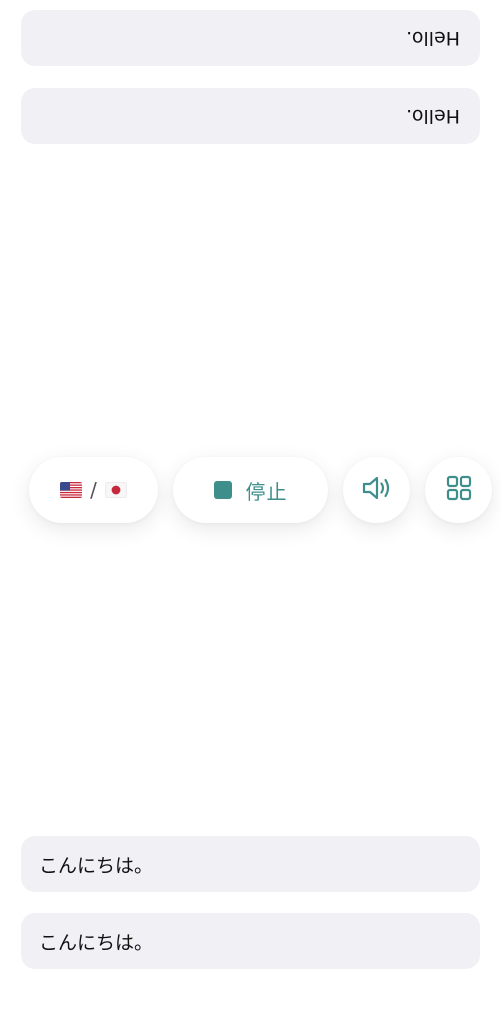 The width and height of the screenshot is (501, 1024). I want to click on jp-flag-icon, so click(115, 490).